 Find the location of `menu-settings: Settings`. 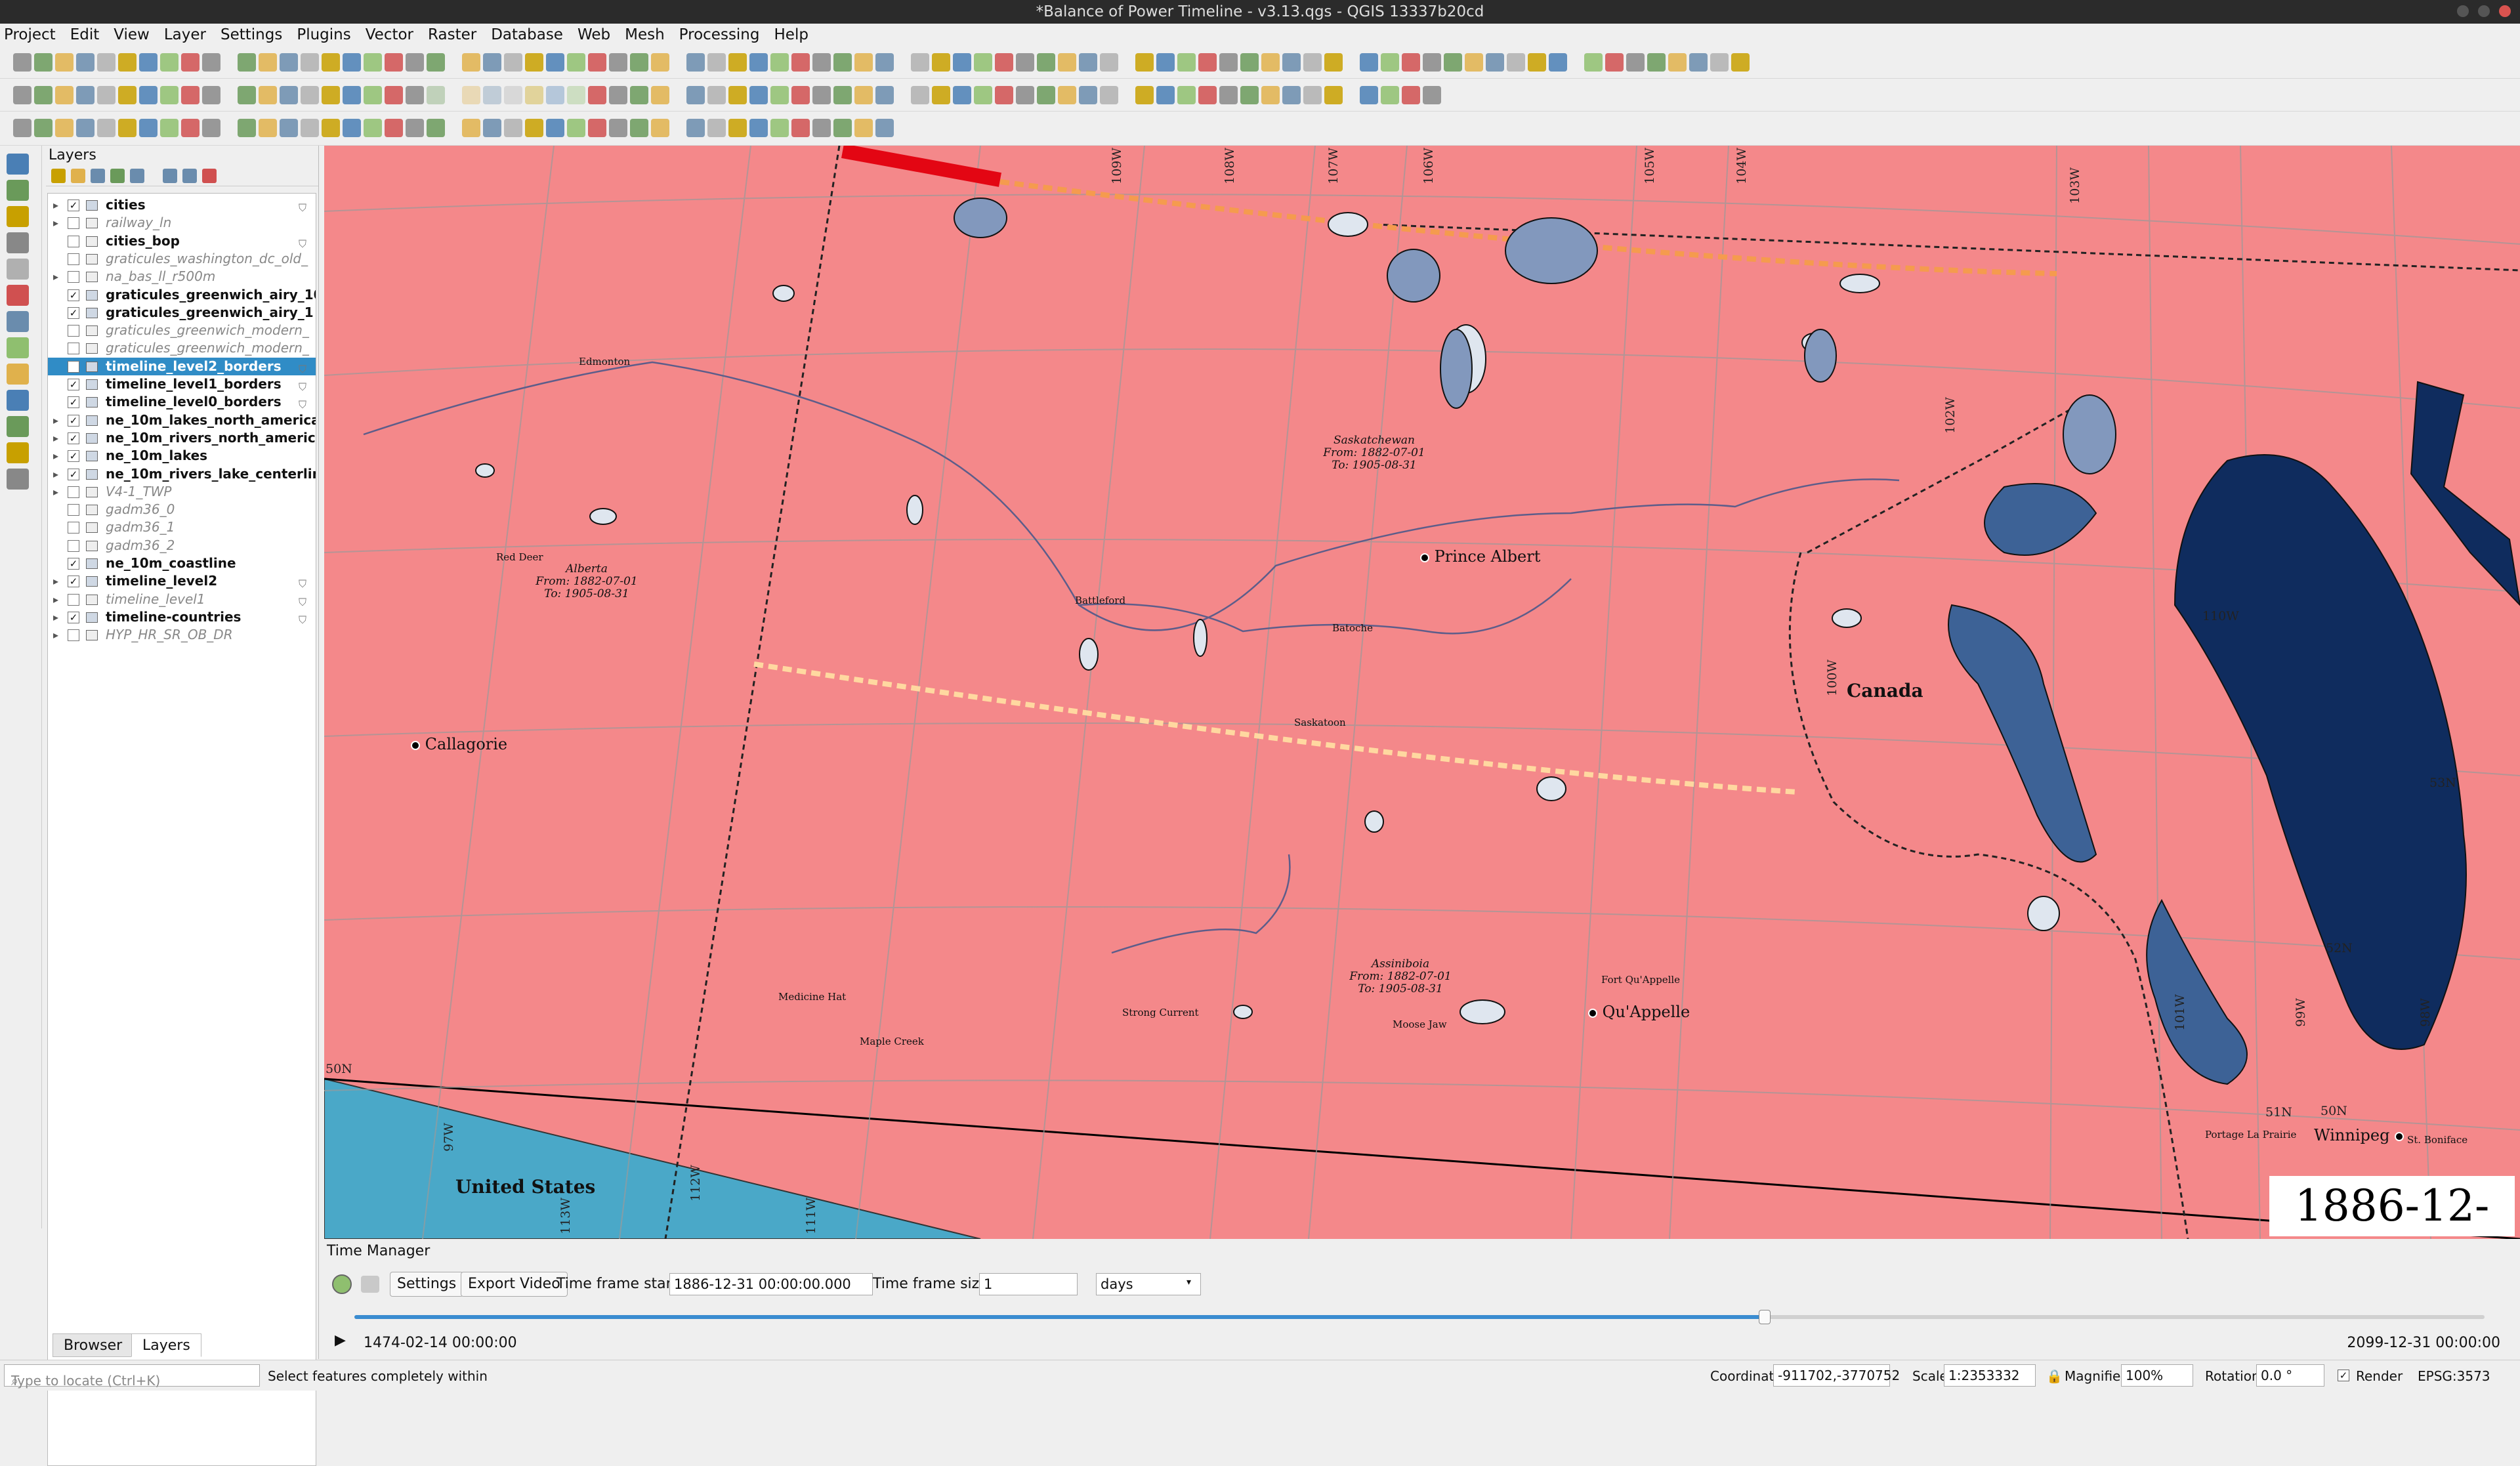

menu-settings: Settings is located at coordinates (251, 34).